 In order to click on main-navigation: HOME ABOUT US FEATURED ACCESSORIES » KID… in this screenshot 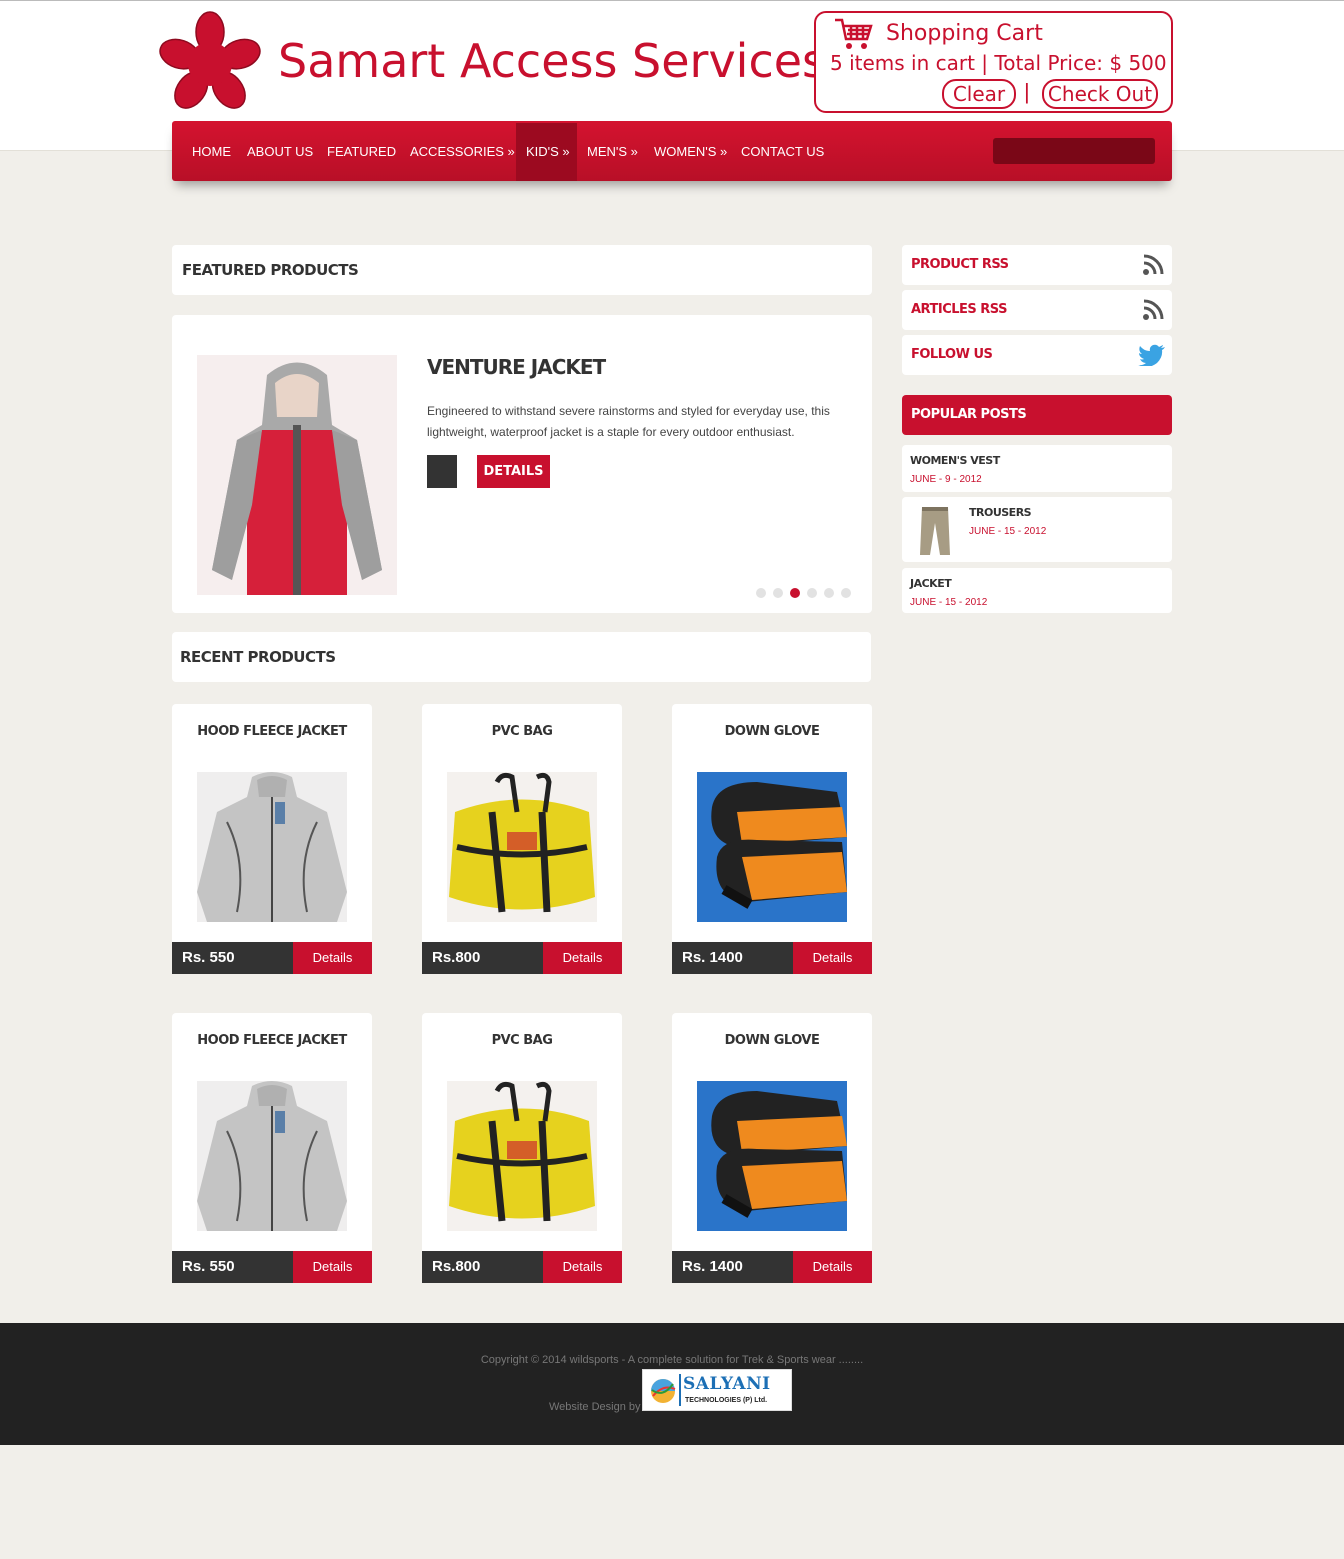, I will do `click(672, 151)`.